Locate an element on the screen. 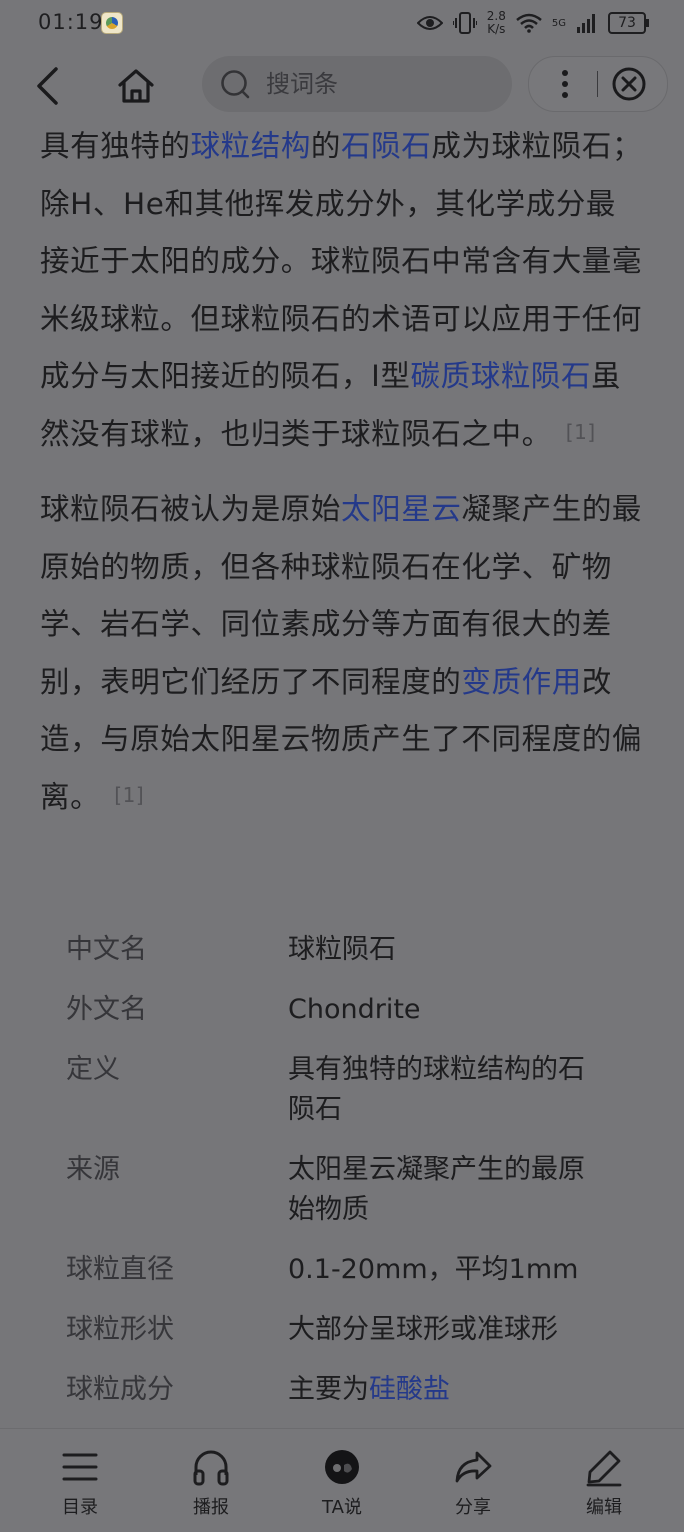 The height and width of the screenshot is (1532, 684). search-icon is located at coordinates (235, 84).